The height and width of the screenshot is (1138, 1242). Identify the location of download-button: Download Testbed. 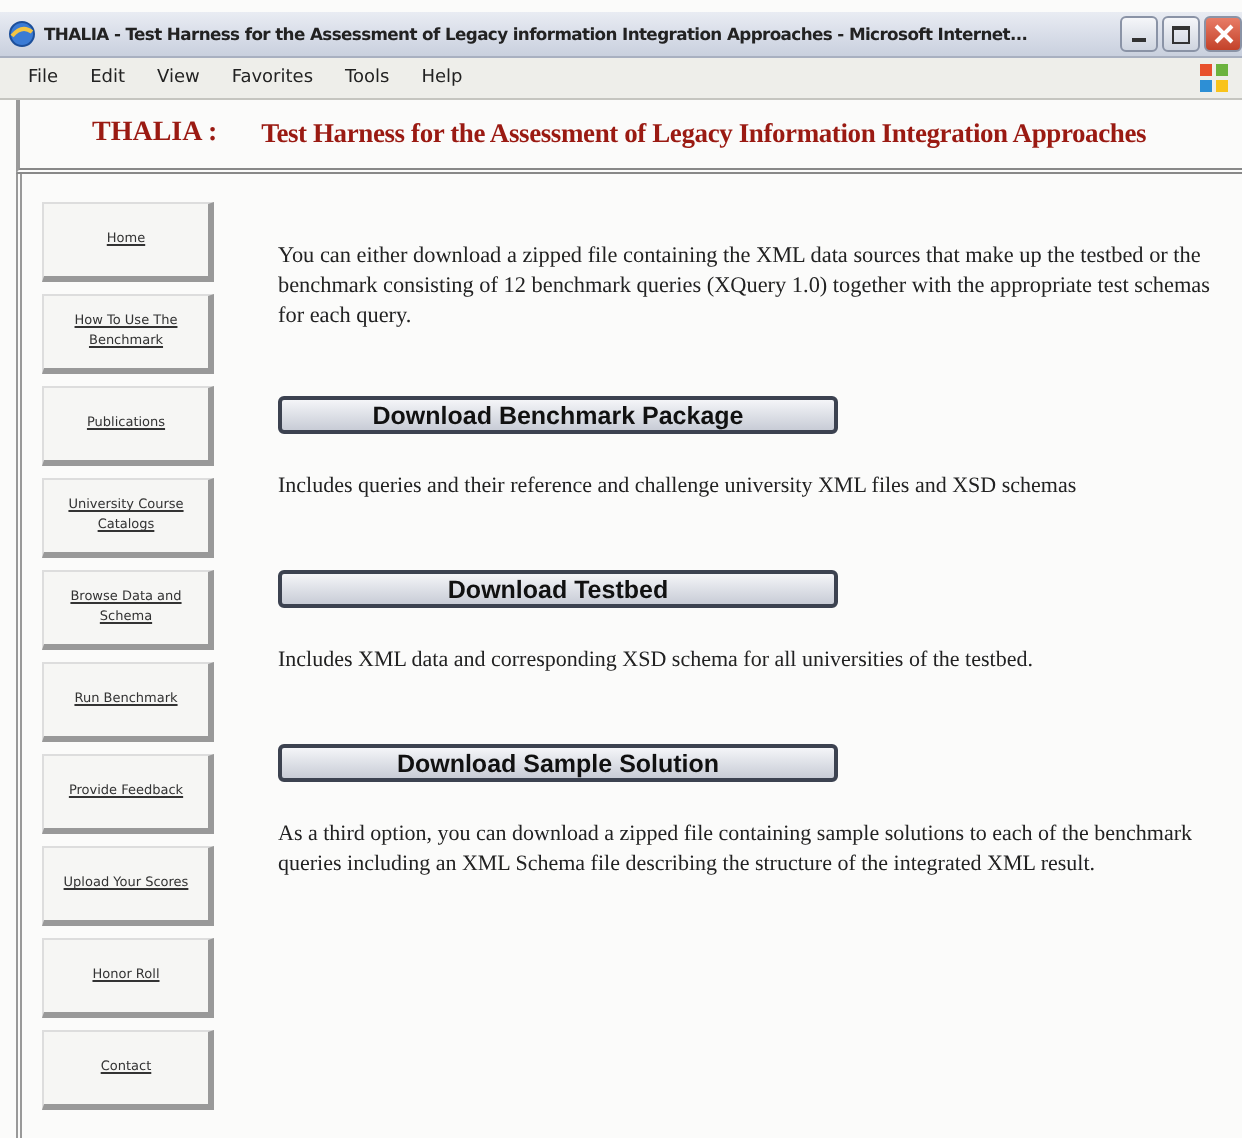
(558, 589).